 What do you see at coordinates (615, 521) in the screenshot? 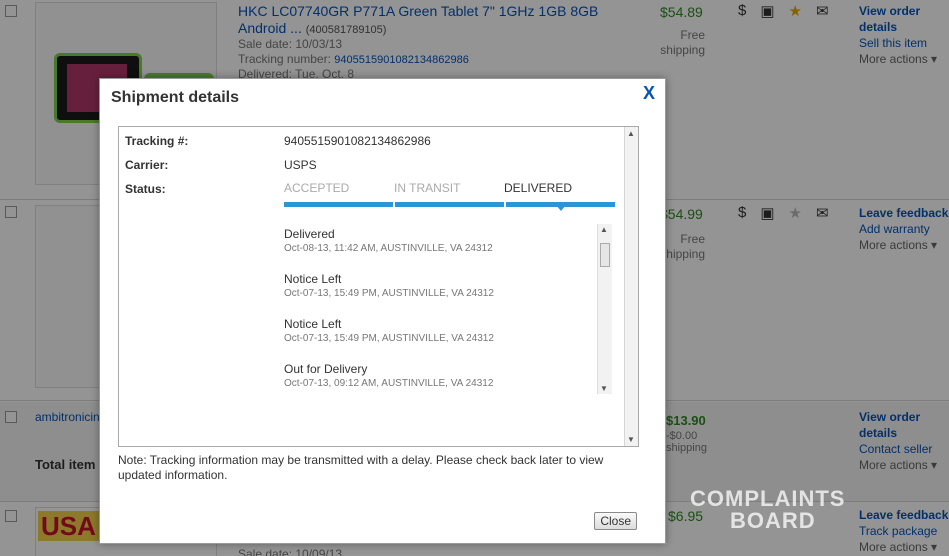
I see `close-button: Close` at bounding box center [615, 521].